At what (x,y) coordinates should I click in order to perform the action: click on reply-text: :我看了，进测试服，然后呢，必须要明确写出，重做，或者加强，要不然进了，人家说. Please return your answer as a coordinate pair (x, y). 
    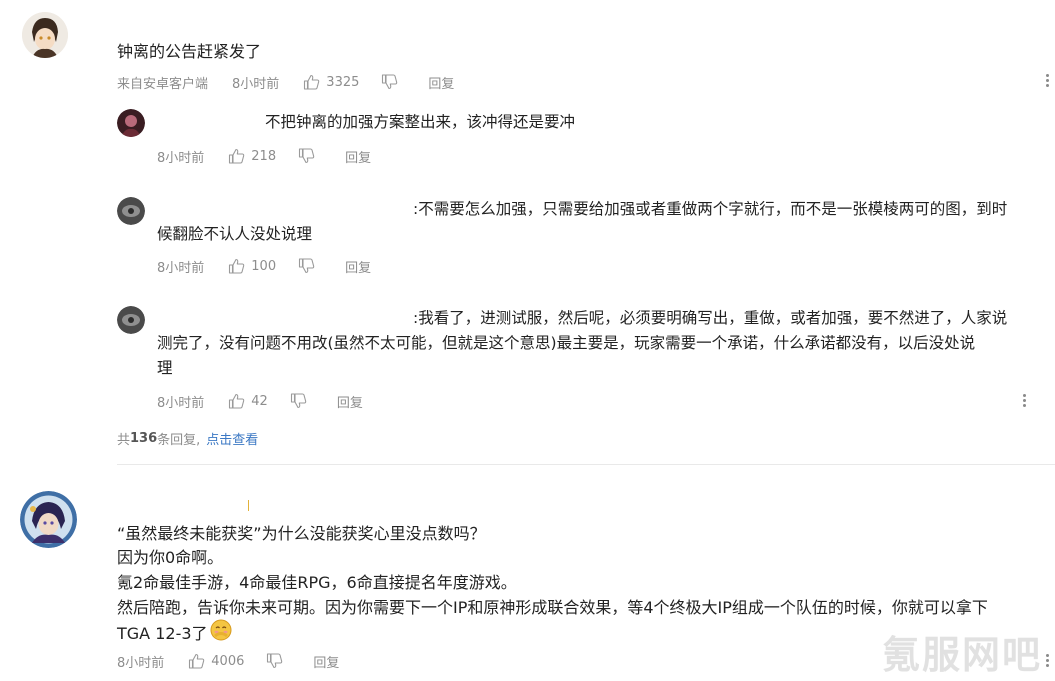
    Looking at the image, I should click on (710, 318).